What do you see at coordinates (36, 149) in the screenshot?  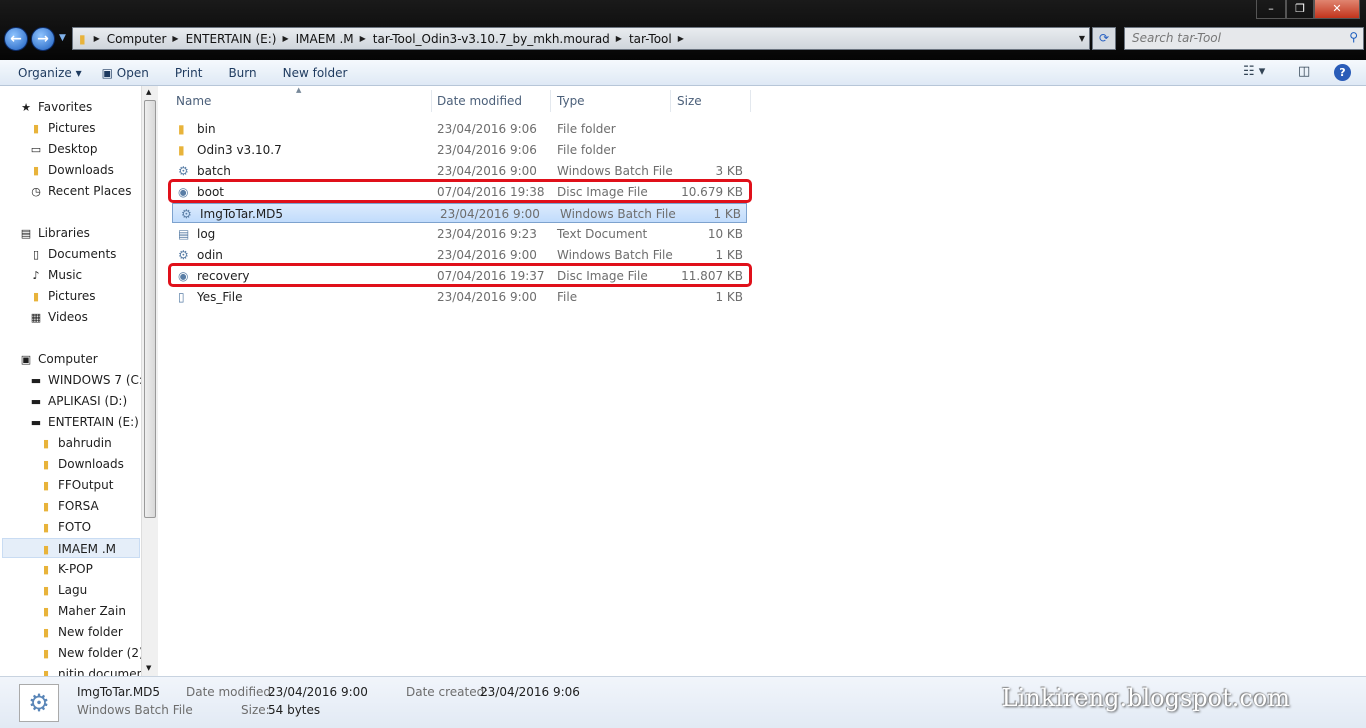 I see `desktop-icon: ▭` at bounding box center [36, 149].